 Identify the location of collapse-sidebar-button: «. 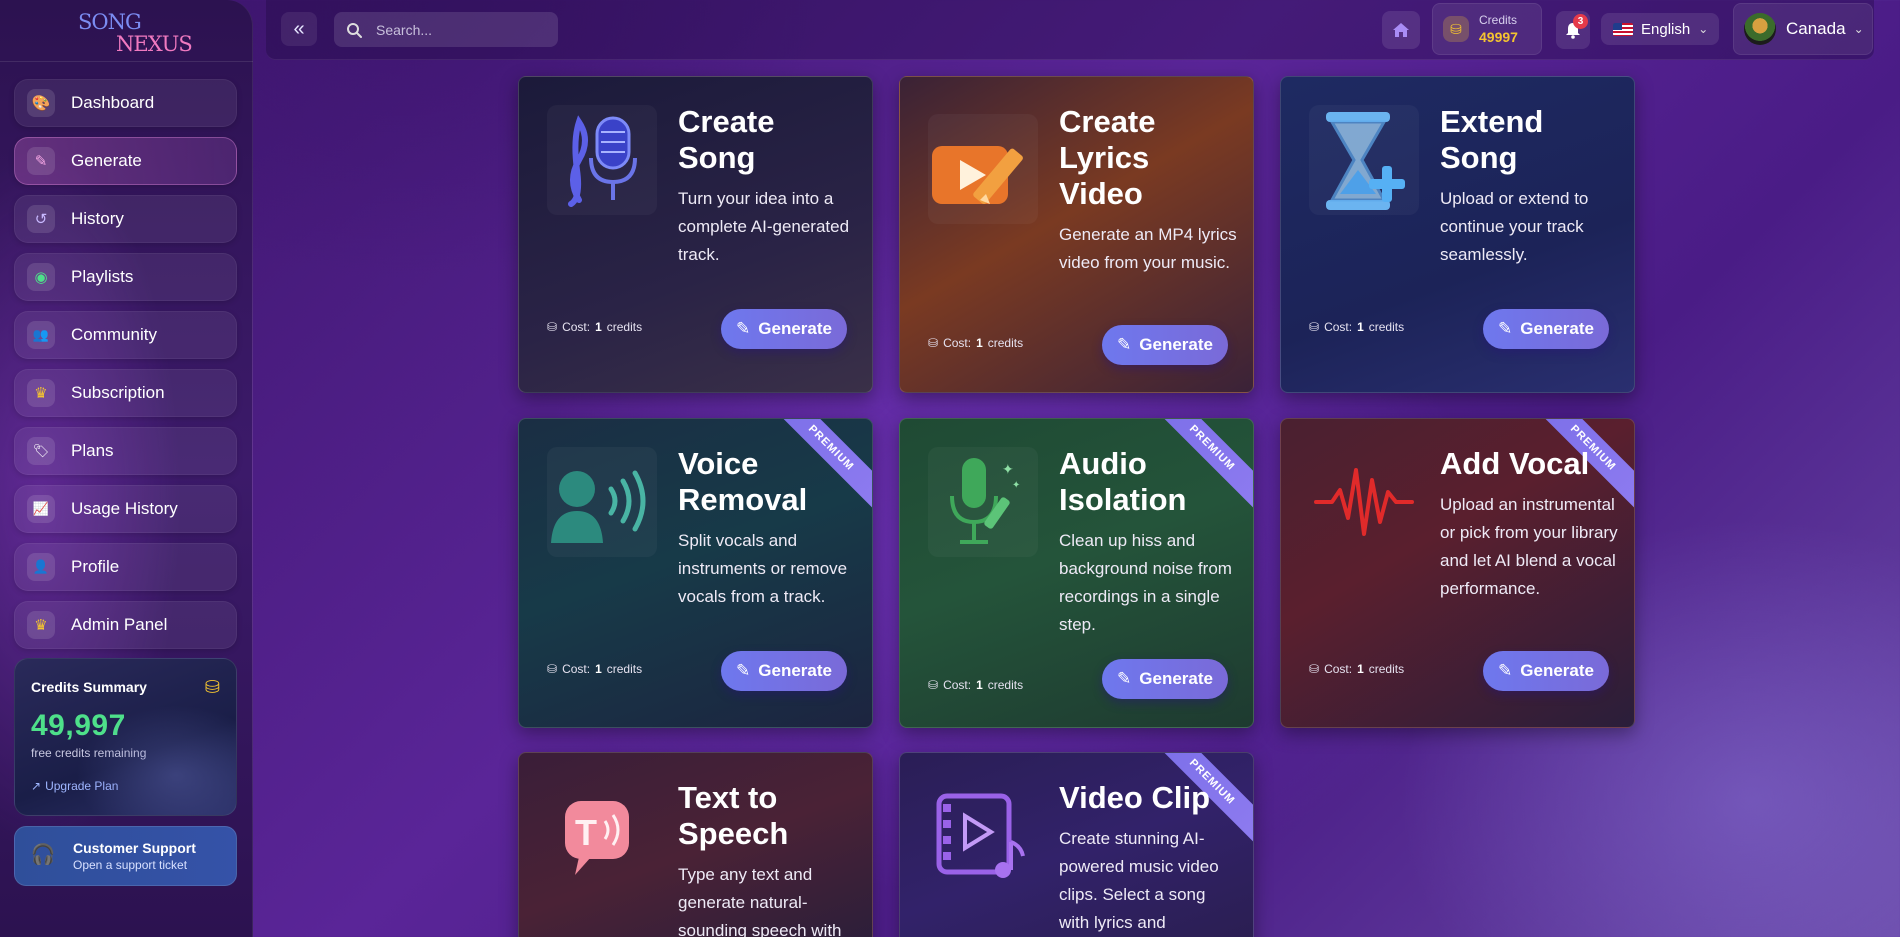
(299, 29).